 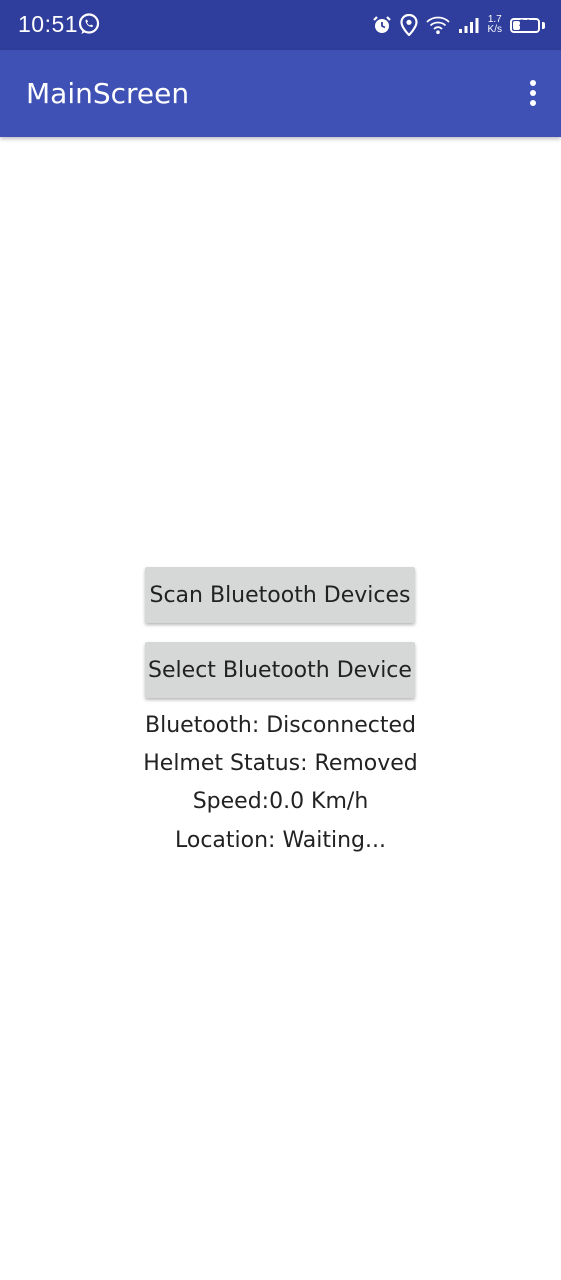 I want to click on wifi-icon, so click(x=437, y=25).